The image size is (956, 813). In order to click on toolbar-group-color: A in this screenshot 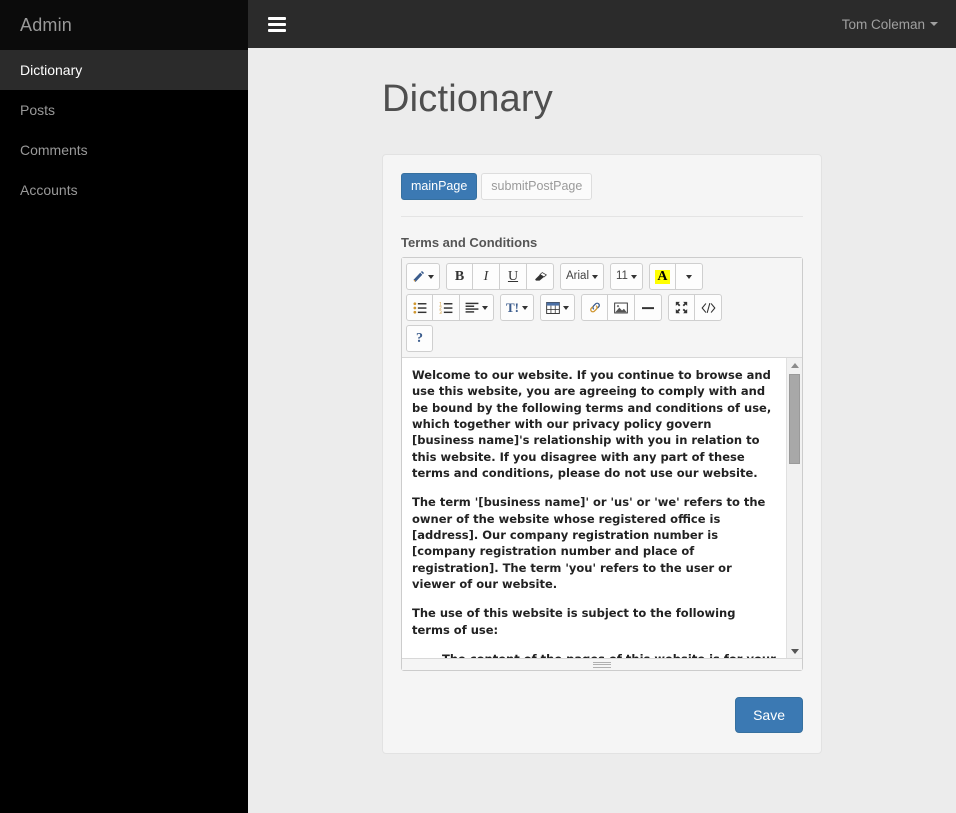, I will do `click(675, 276)`.